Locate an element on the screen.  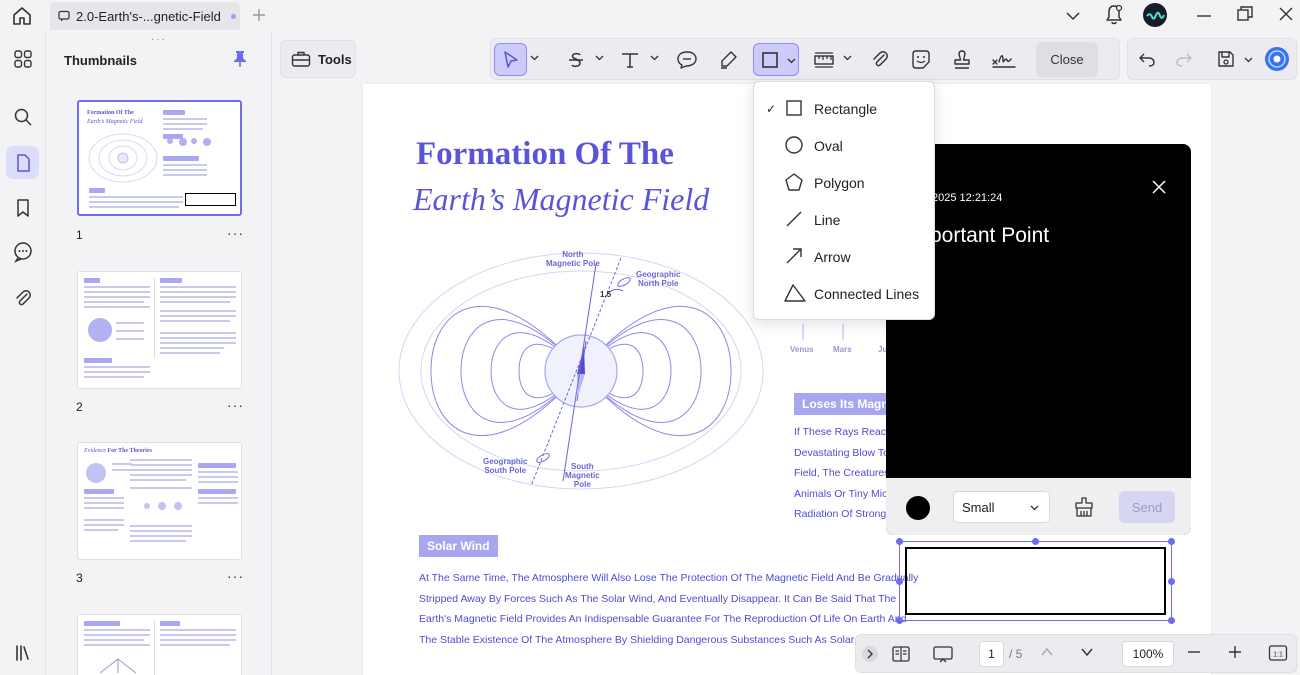
signature-tool-button is located at coordinates (1004, 59).